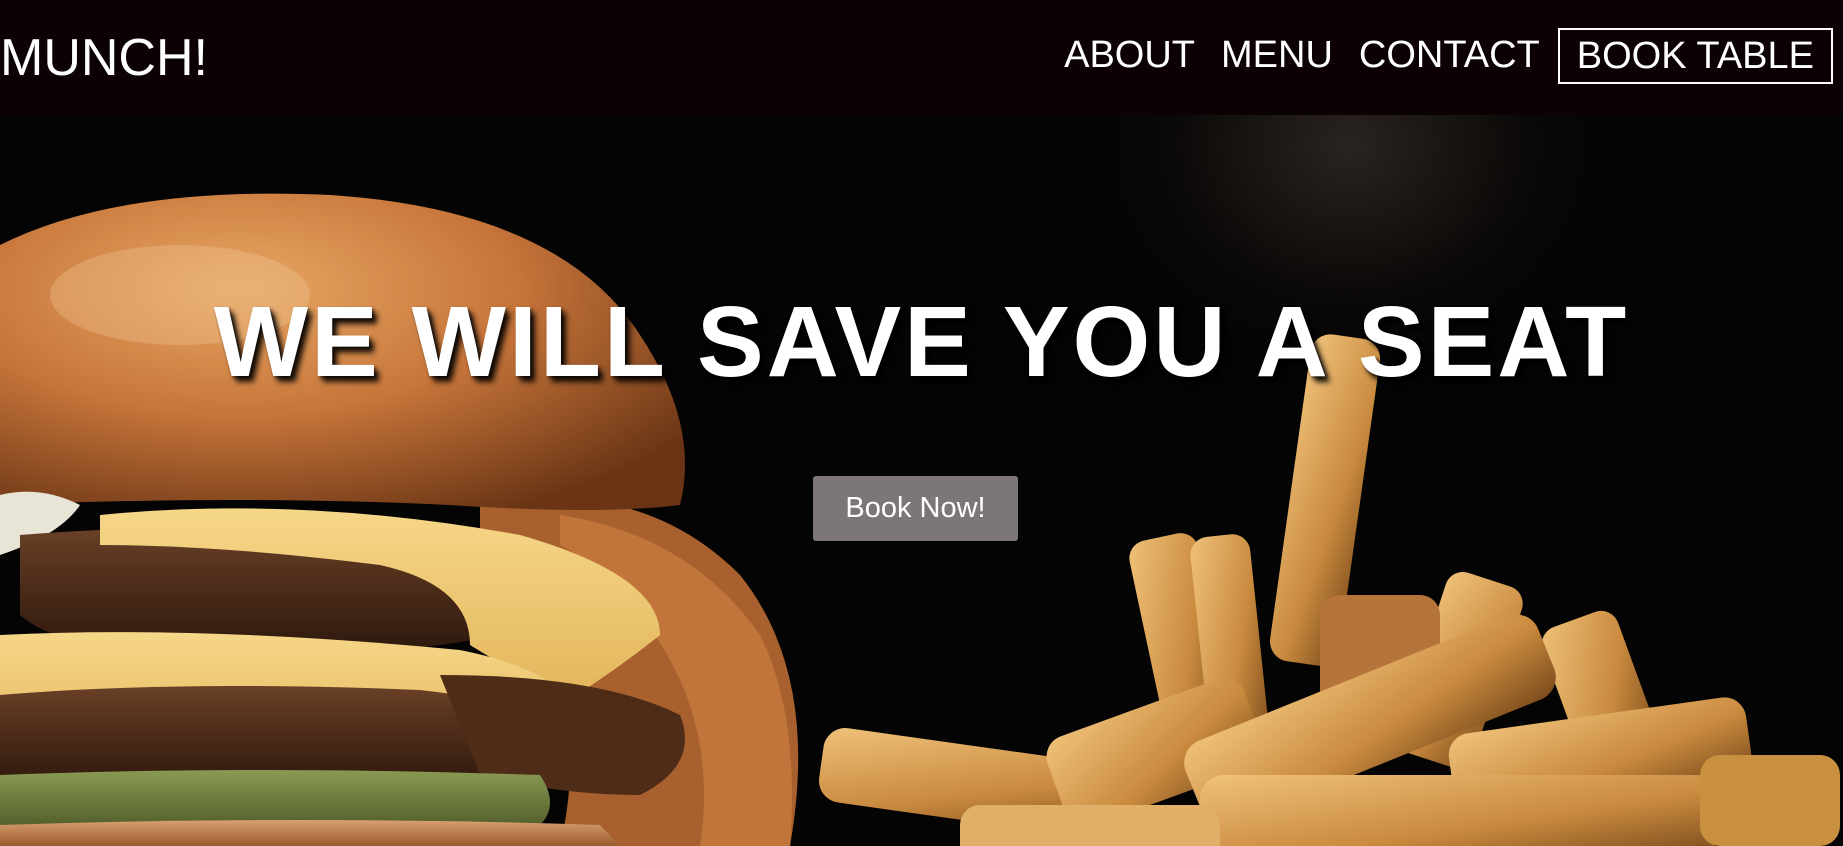  Describe the element at coordinates (1695, 55) in the screenshot. I see `book-table-button: BOOK TABLE` at that location.